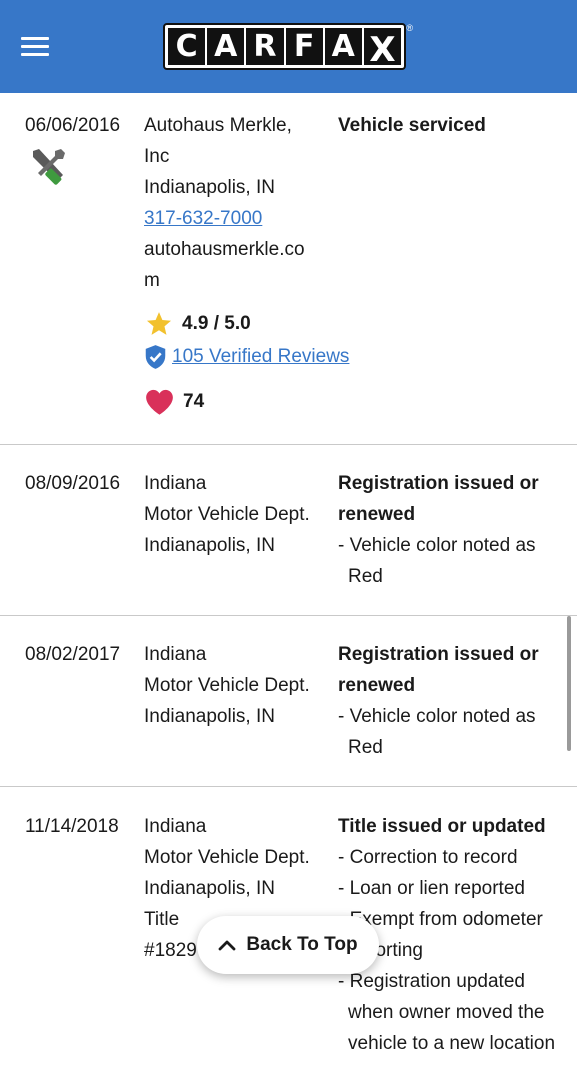 This screenshot has width=577, height=1080. I want to click on provider-name-line: Autohaus Merkle,, so click(218, 125).